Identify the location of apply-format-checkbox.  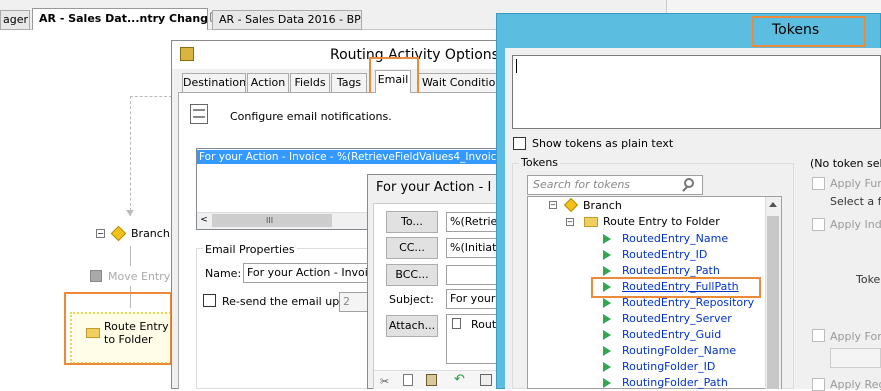
(818, 335).